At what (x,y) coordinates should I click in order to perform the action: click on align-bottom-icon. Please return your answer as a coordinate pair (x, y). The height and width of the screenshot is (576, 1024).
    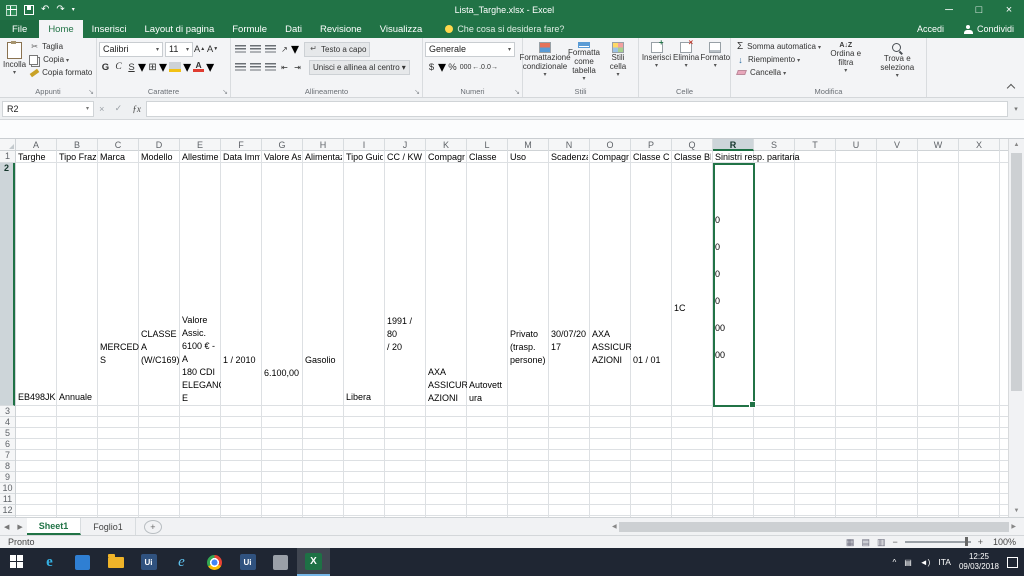
    Looking at the image, I should click on (270, 49).